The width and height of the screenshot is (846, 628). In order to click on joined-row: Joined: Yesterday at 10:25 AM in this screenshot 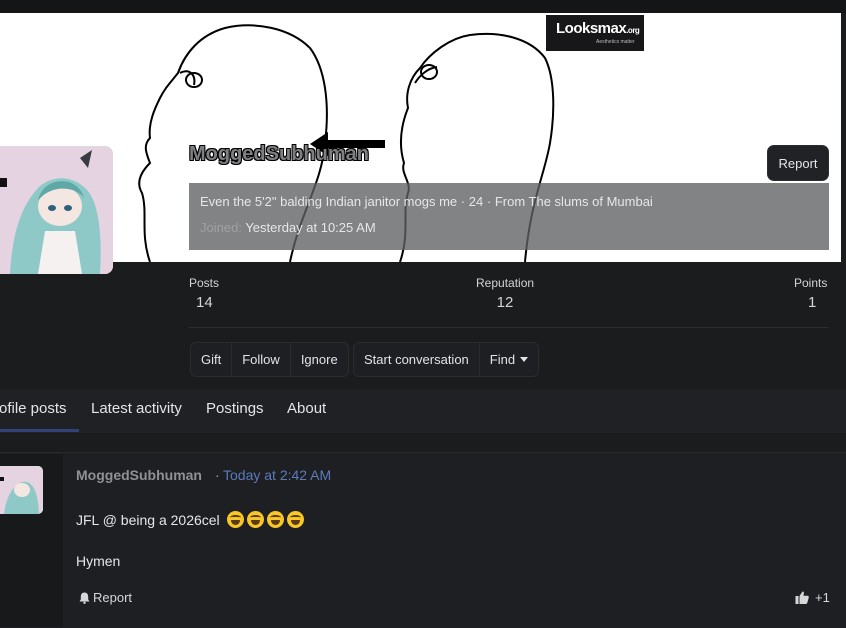, I will do `click(288, 227)`.